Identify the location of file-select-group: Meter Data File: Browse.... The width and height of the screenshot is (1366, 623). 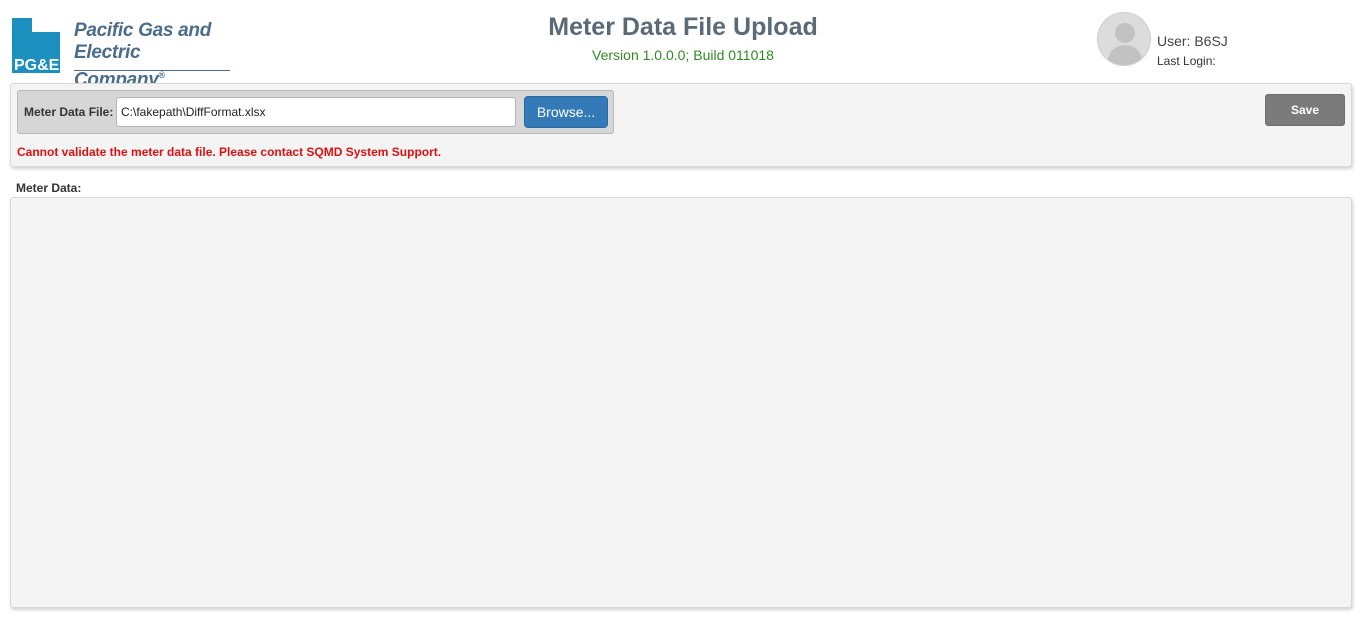
(315, 112).